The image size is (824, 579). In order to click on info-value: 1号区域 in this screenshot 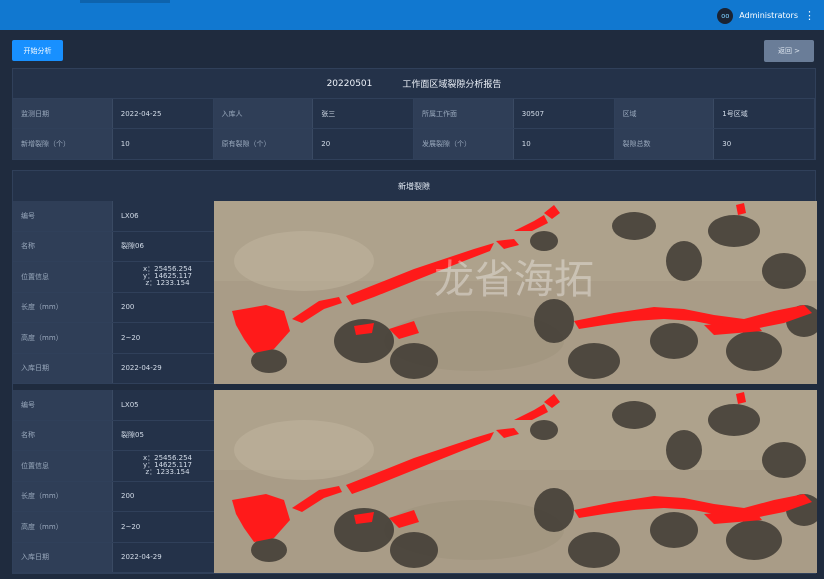, I will do `click(764, 113)`.